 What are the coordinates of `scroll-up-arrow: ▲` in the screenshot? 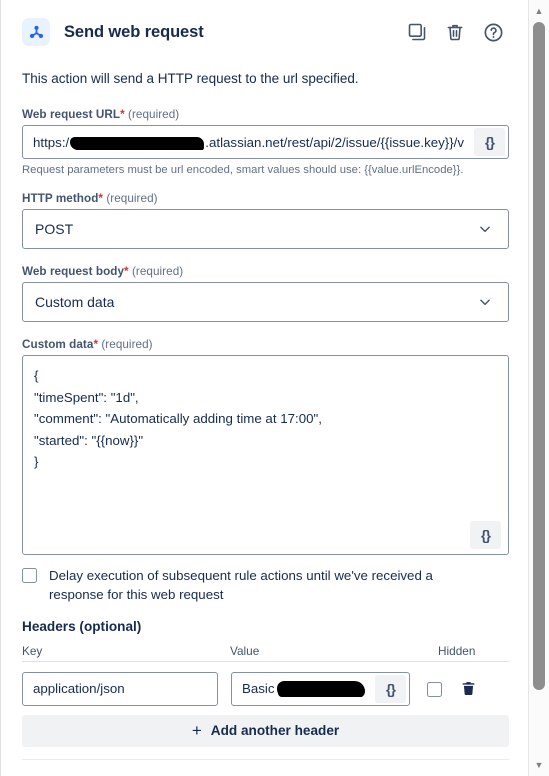 It's located at (539, 11).